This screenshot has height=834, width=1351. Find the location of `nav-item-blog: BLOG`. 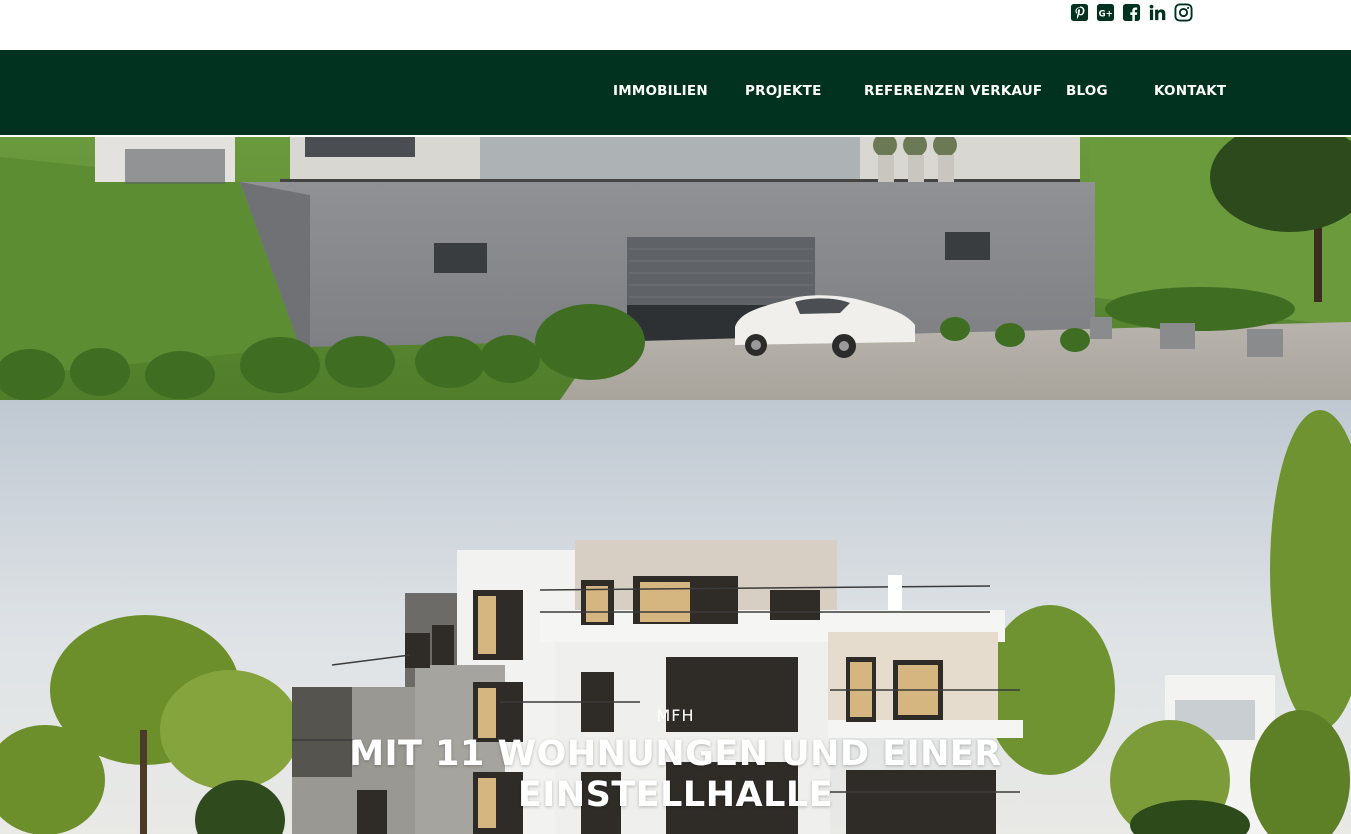

nav-item-blog: BLOG is located at coordinates (1087, 91).